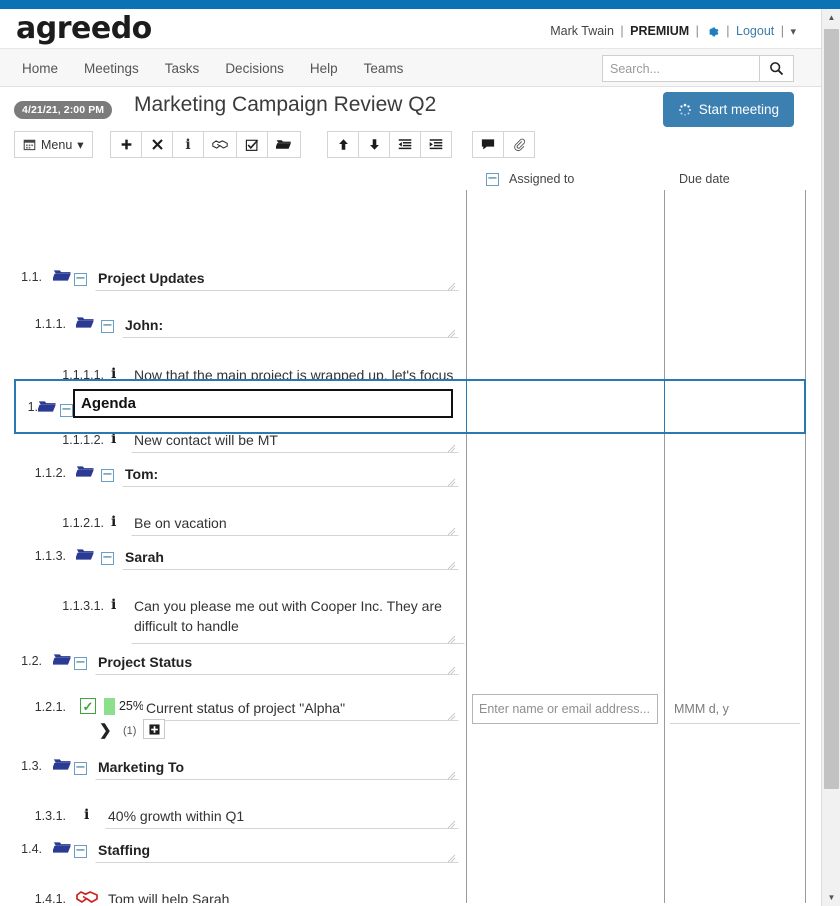 The width and height of the screenshot is (840, 906). What do you see at coordinates (40, 68) in the screenshot?
I see `nav-home: Home` at bounding box center [40, 68].